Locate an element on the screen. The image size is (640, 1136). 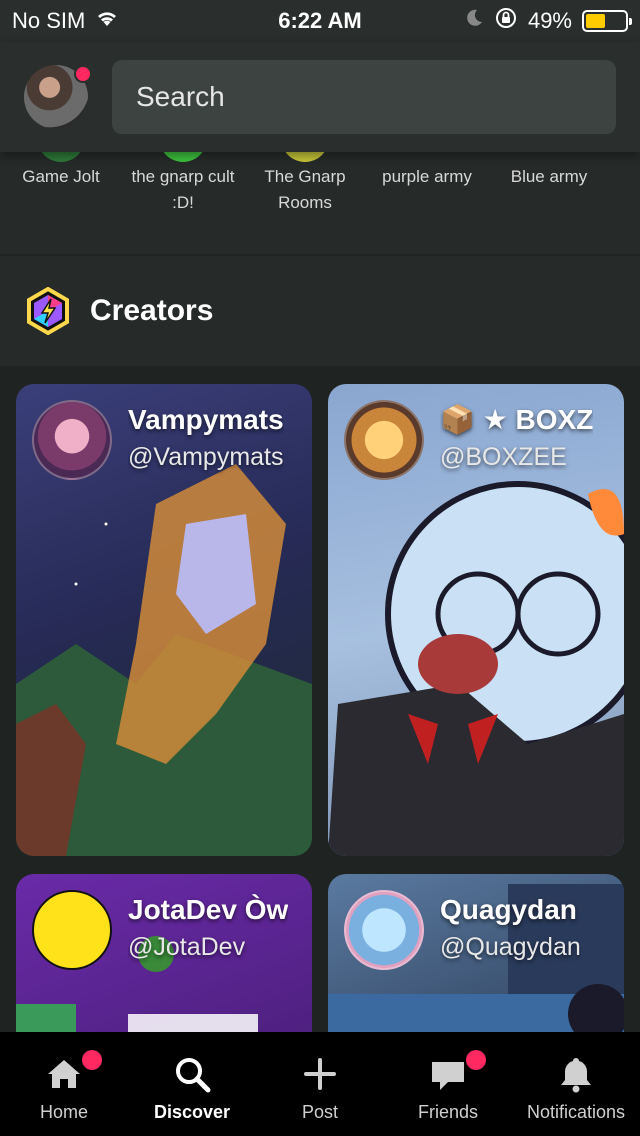
nav-notifications: Notifications is located at coordinates (576, 1084).